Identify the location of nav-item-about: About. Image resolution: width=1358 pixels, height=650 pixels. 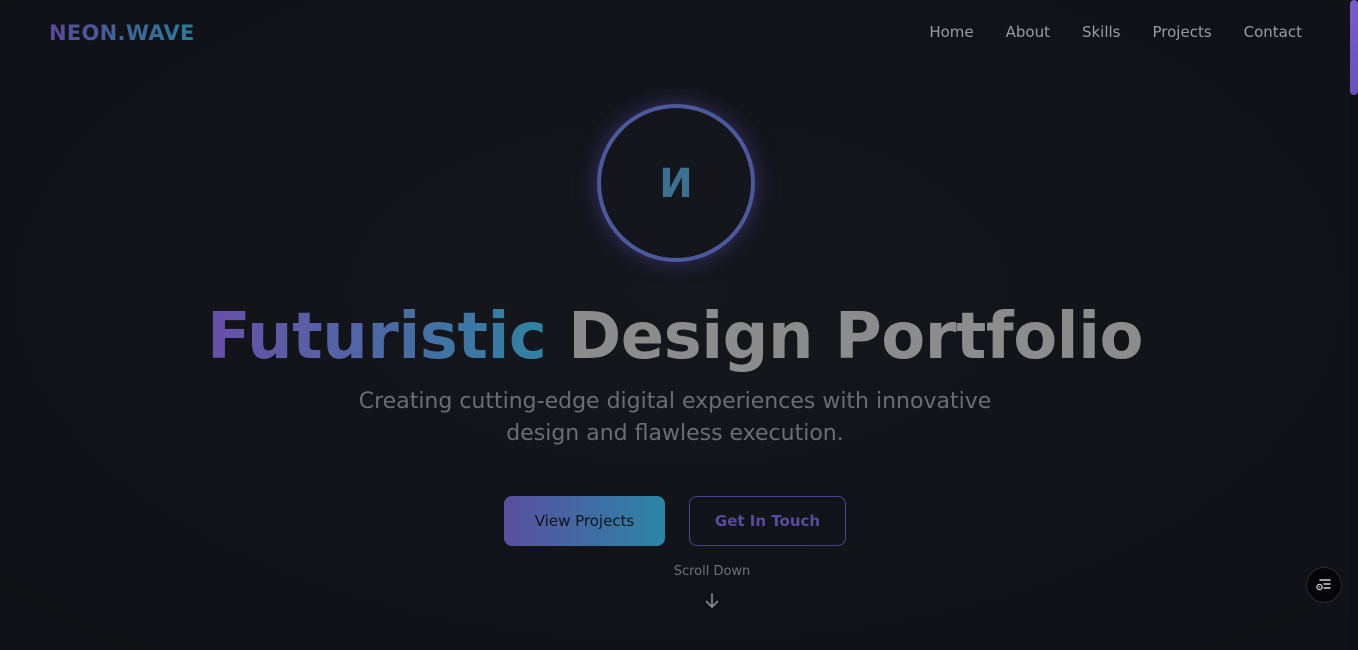
(1028, 32).